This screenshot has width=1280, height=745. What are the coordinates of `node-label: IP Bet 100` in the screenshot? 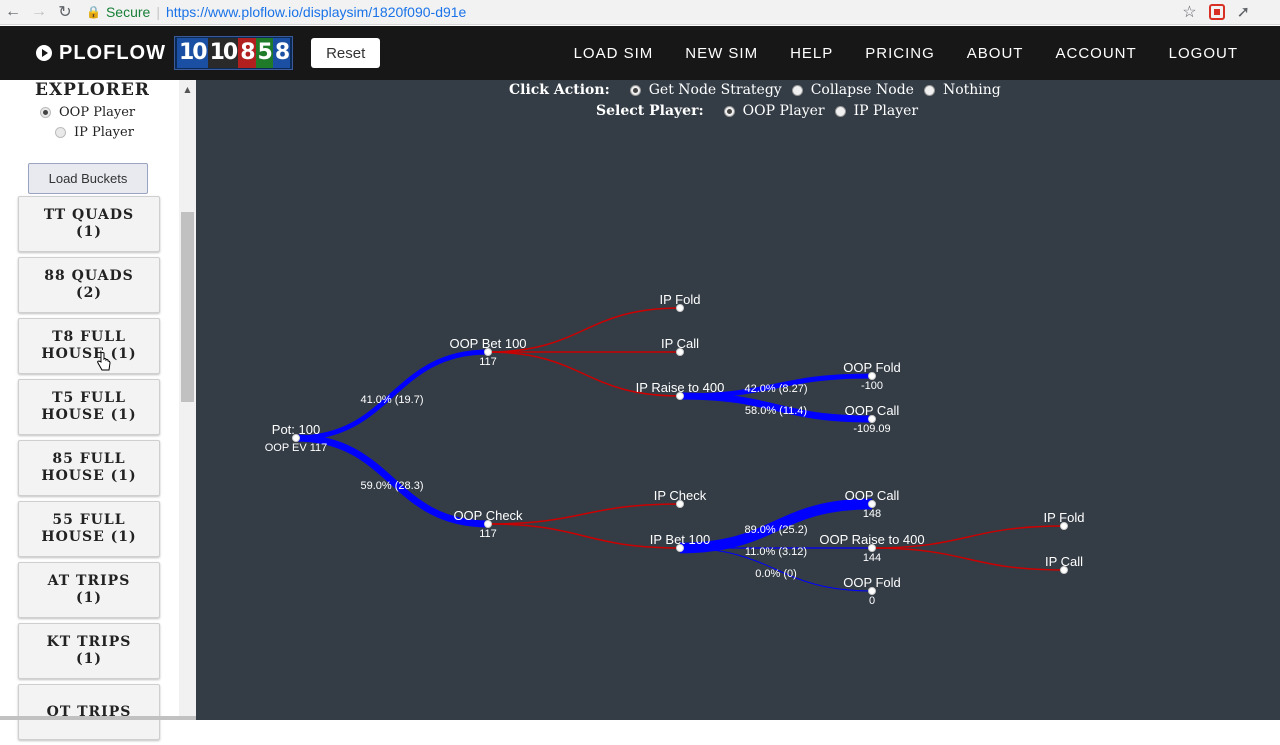 It's located at (680, 539).